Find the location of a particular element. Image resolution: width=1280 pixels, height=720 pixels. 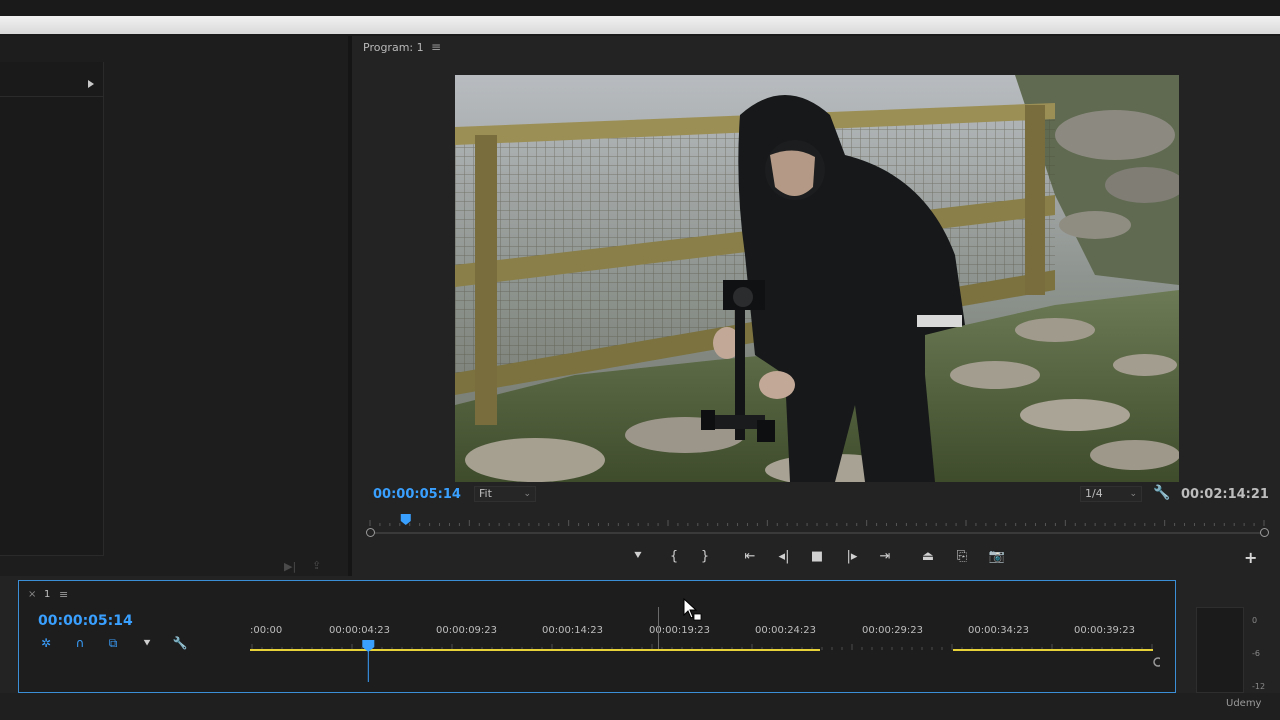

meter-scale-label: 0 is located at coordinates (1255, 620).